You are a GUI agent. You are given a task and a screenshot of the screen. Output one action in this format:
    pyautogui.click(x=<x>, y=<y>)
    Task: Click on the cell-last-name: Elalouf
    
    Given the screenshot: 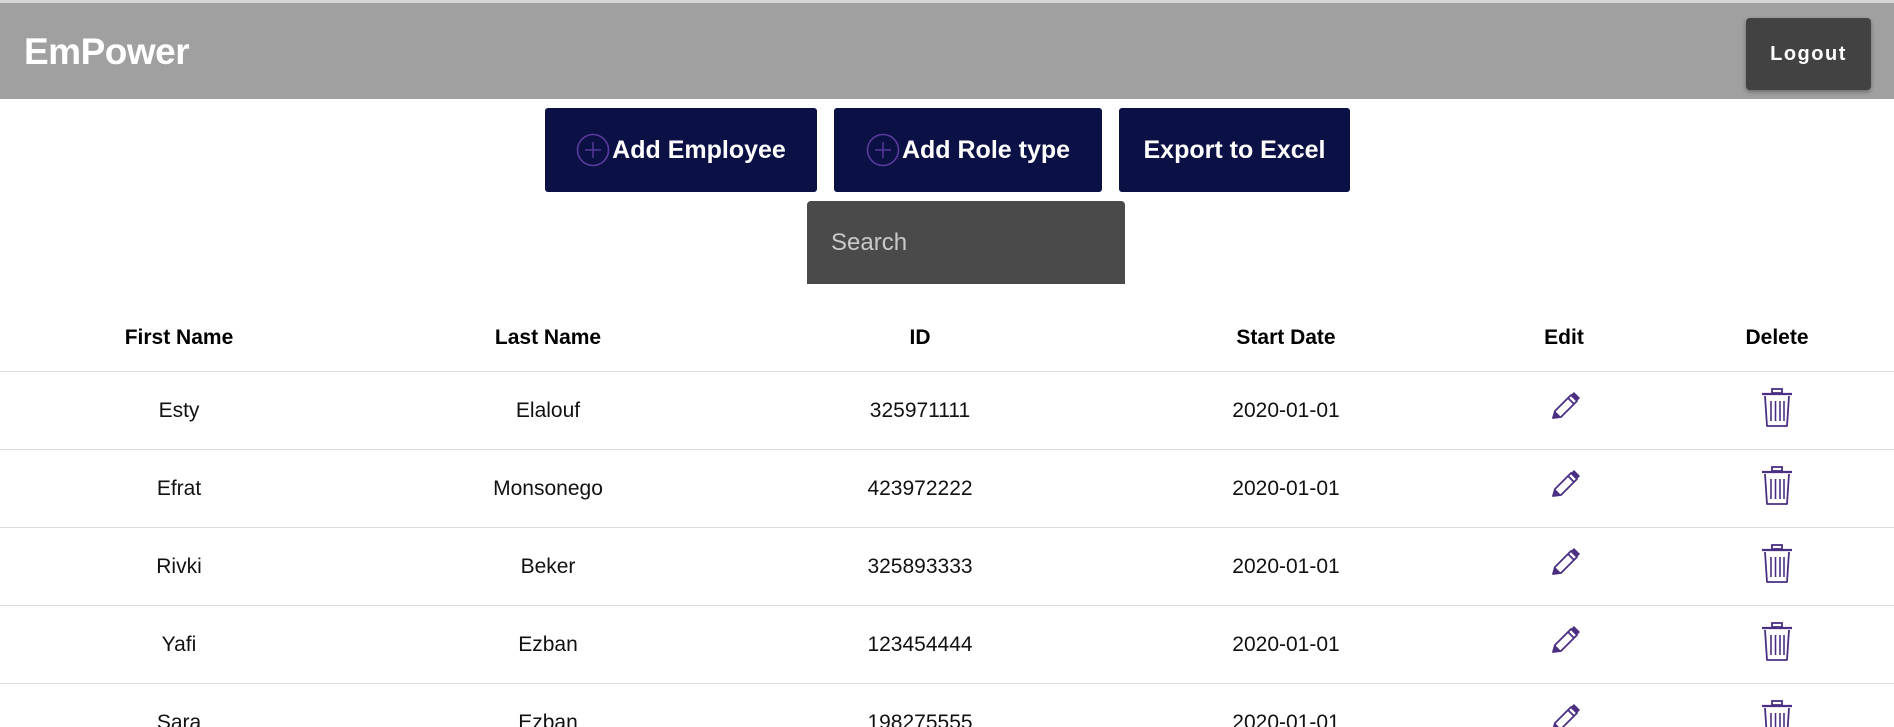 What is the action you would take?
    pyautogui.click(x=548, y=410)
    